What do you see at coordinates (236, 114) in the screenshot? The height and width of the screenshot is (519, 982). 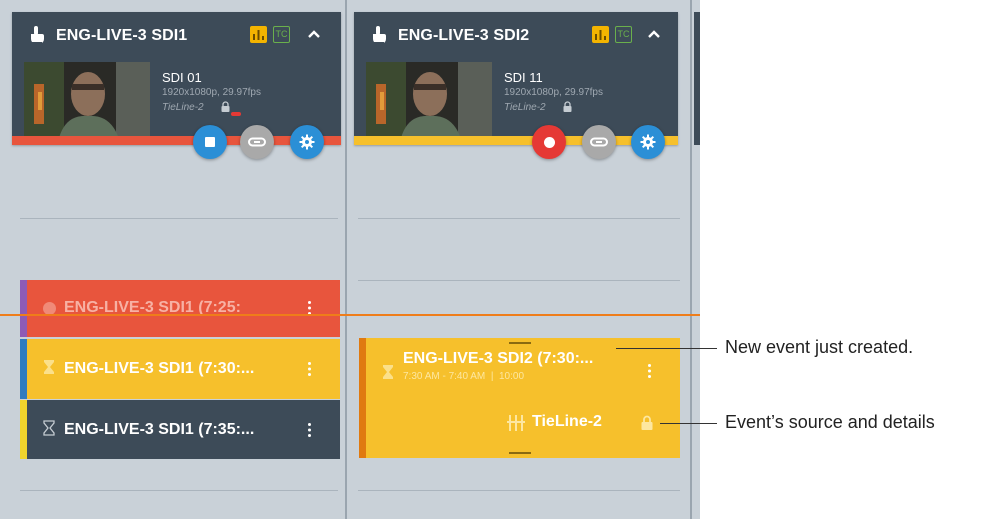 I see `recording-indicator` at bounding box center [236, 114].